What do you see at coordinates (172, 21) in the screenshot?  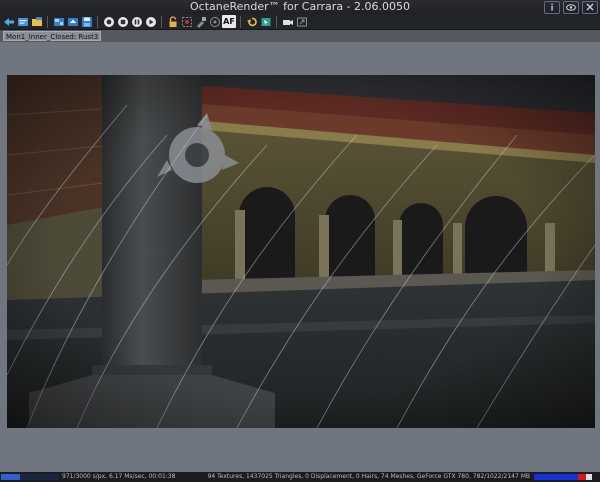 I see `lock-icon` at bounding box center [172, 21].